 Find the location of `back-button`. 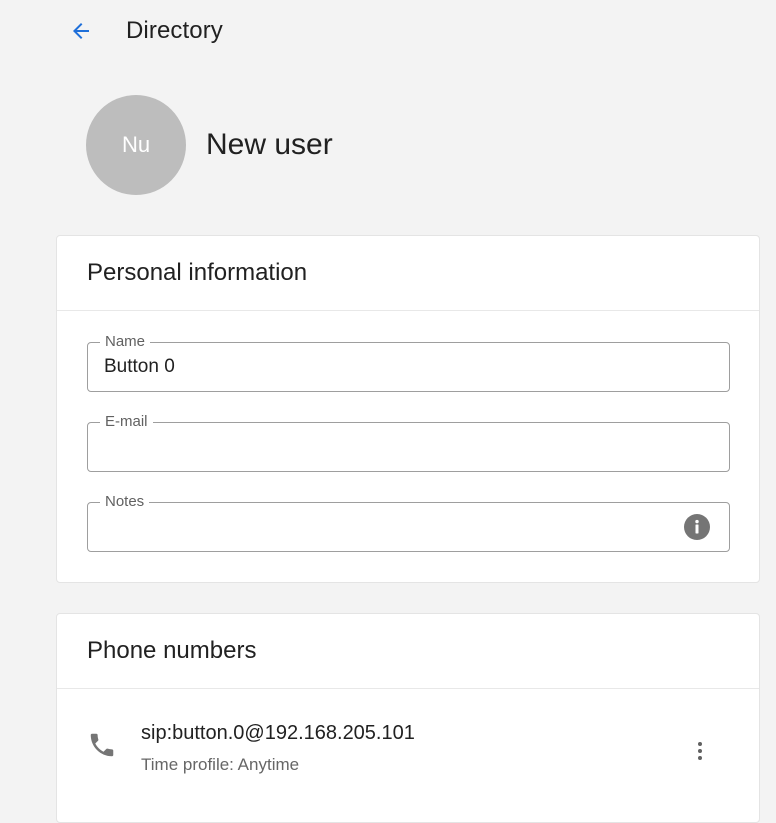

back-button is located at coordinates (81, 31).